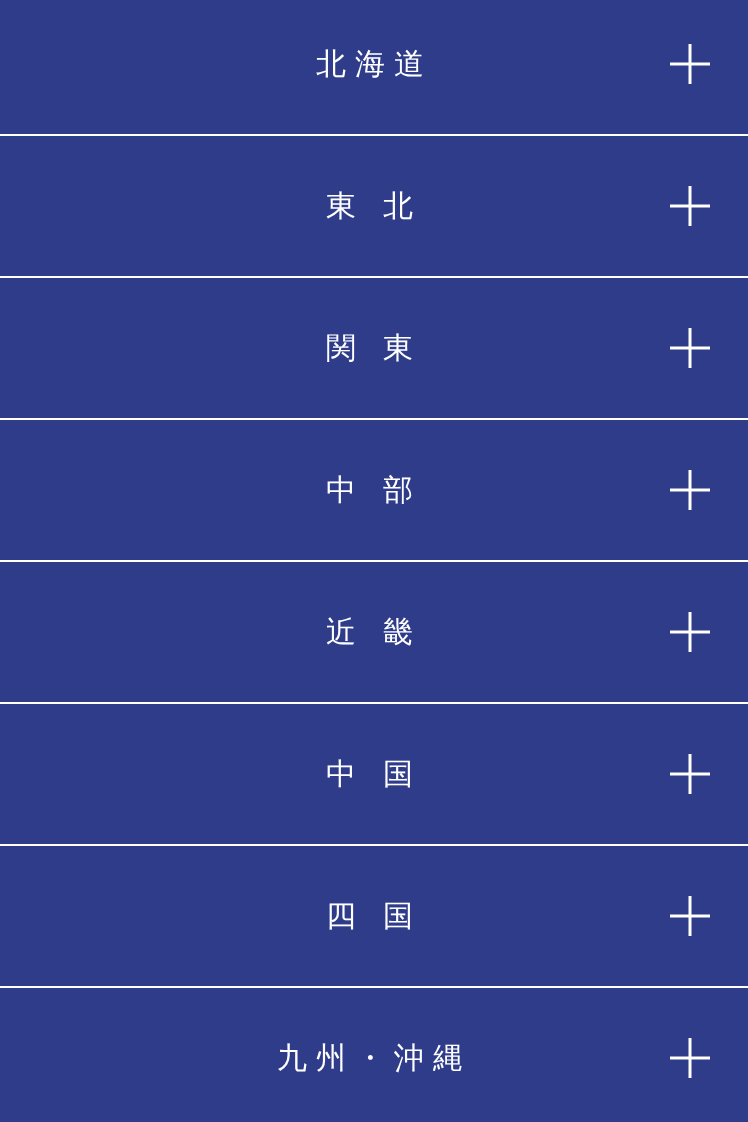 The width and height of the screenshot is (748, 1122). Describe the element at coordinates (374, 205) in the screenshot. I see `region-label: 東 北` at that location.